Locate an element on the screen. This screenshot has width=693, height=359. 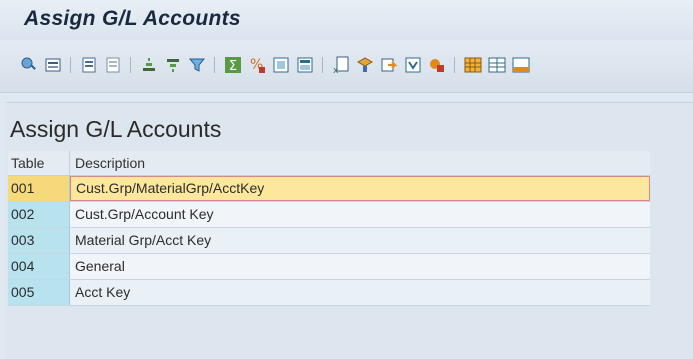
table-row: 004 General is located at coordinates (329, 267).